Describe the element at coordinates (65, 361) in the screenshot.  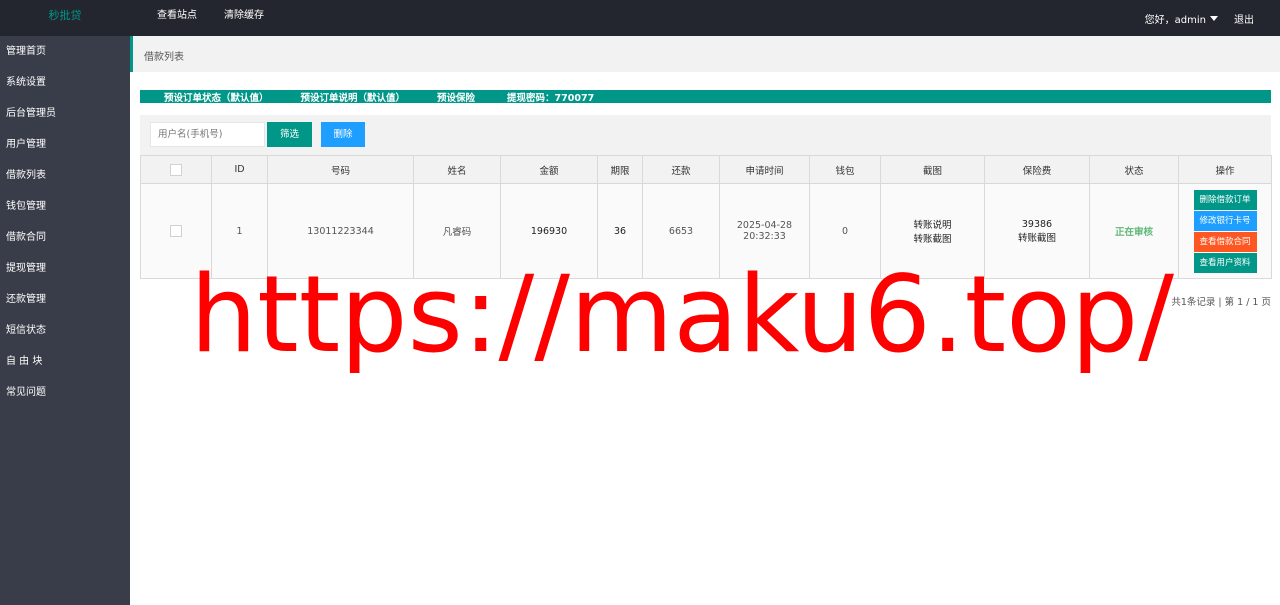
I see `sidebar-item-free-block: 自 由 块` at that location.